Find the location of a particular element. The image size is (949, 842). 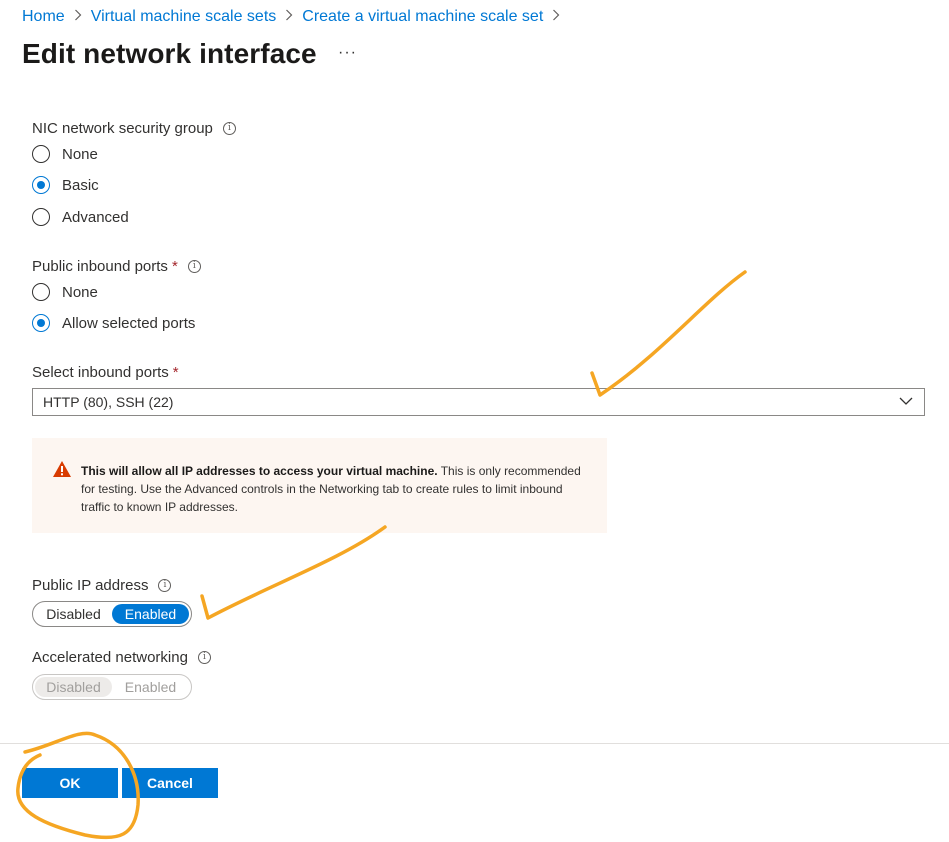

accelerated-networking-toggle: Disabled Enabled is located at coordinates (112, 687).